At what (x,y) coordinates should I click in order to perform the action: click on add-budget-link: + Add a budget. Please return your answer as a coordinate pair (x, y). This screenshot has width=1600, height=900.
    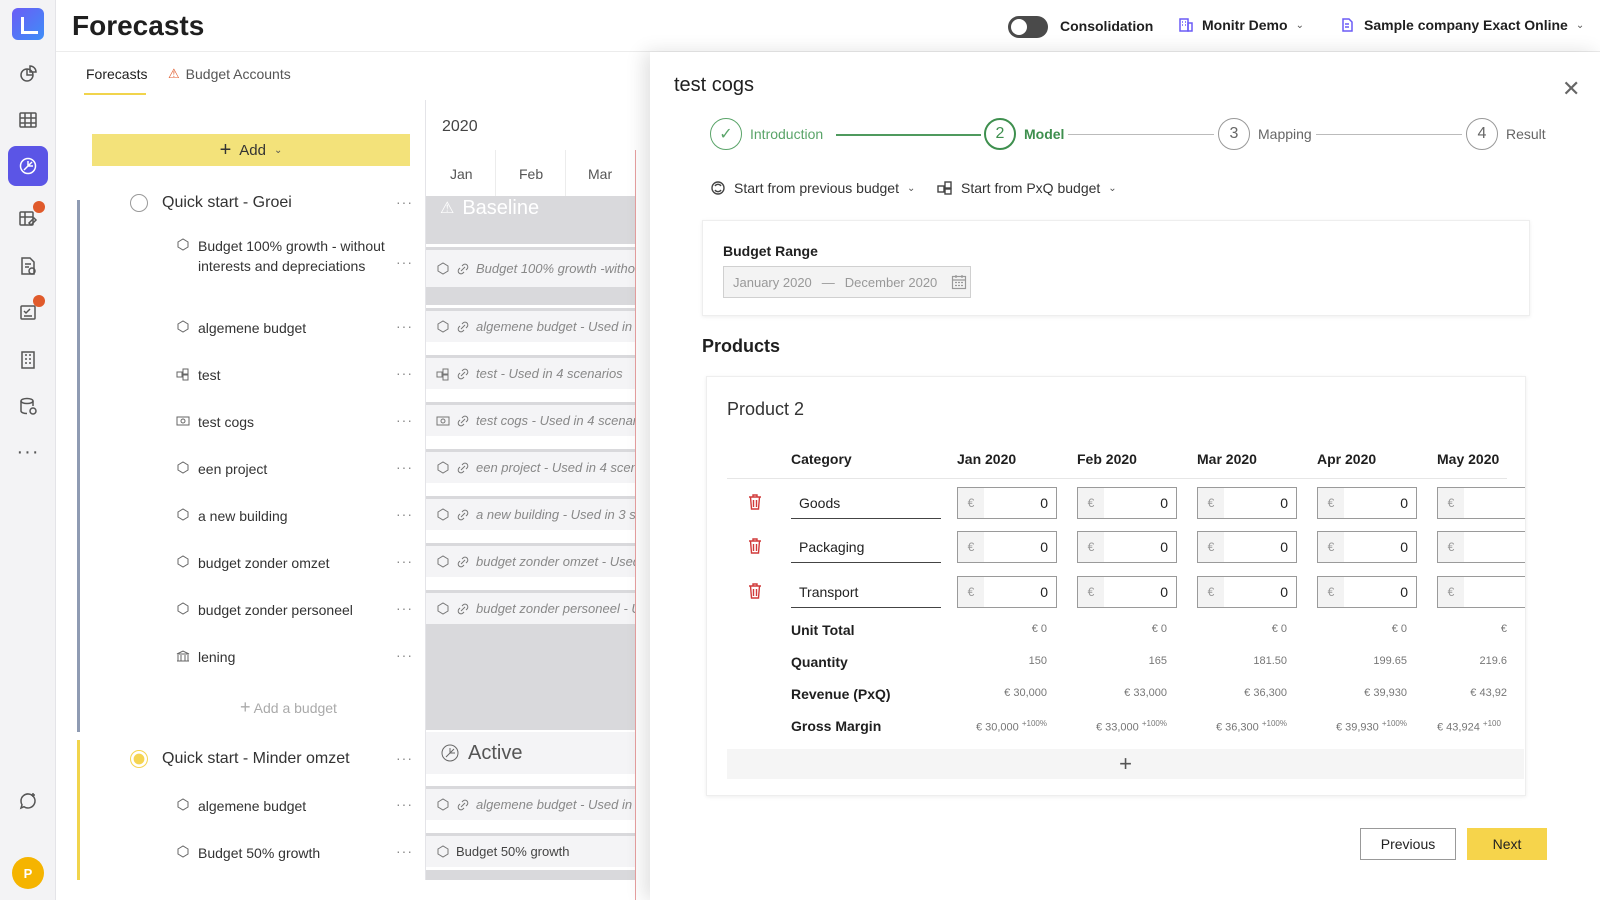
    Looking at the image, I should click on (288, 707).